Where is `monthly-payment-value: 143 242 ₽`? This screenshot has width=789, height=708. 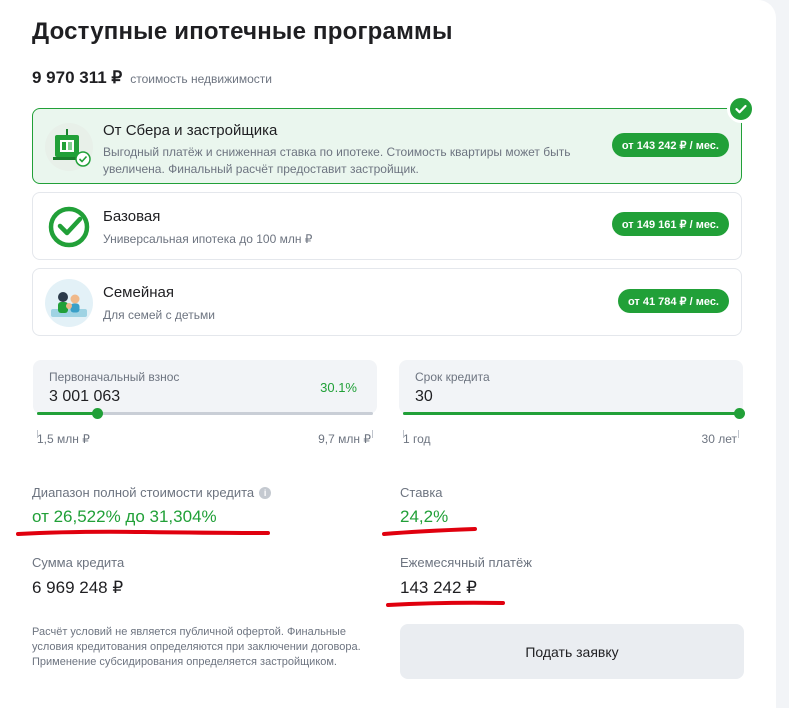
monthly-payment-value: 143 242 ₽ is located at coordinates (438, 587).